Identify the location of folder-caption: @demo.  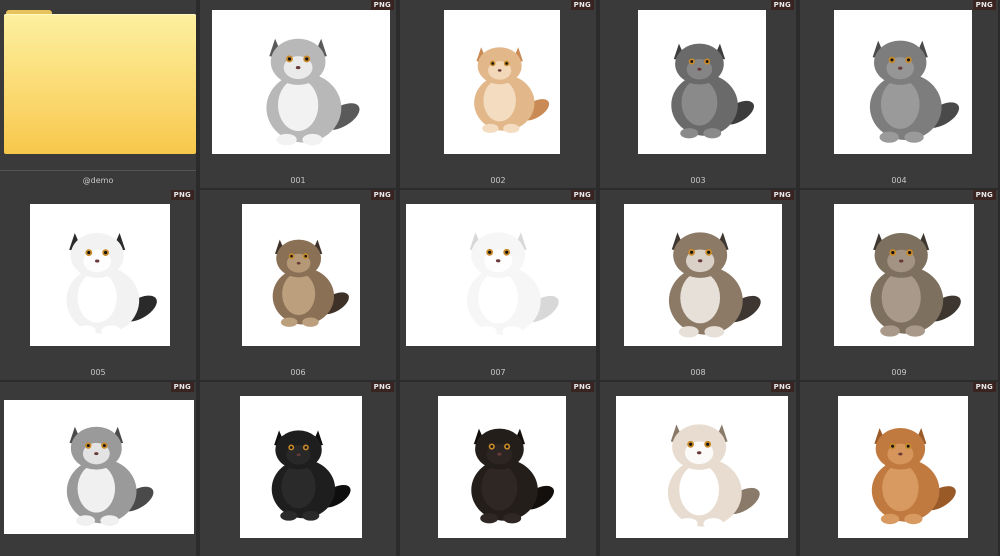
(98, 180).